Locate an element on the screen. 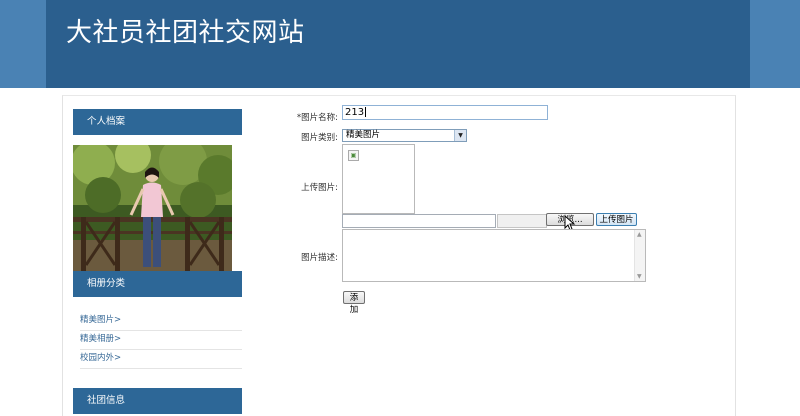 Image resolution: width=800 pixels, height=416 pixels. album-item-2: 校园内外> is located at coordinates (161, 359).